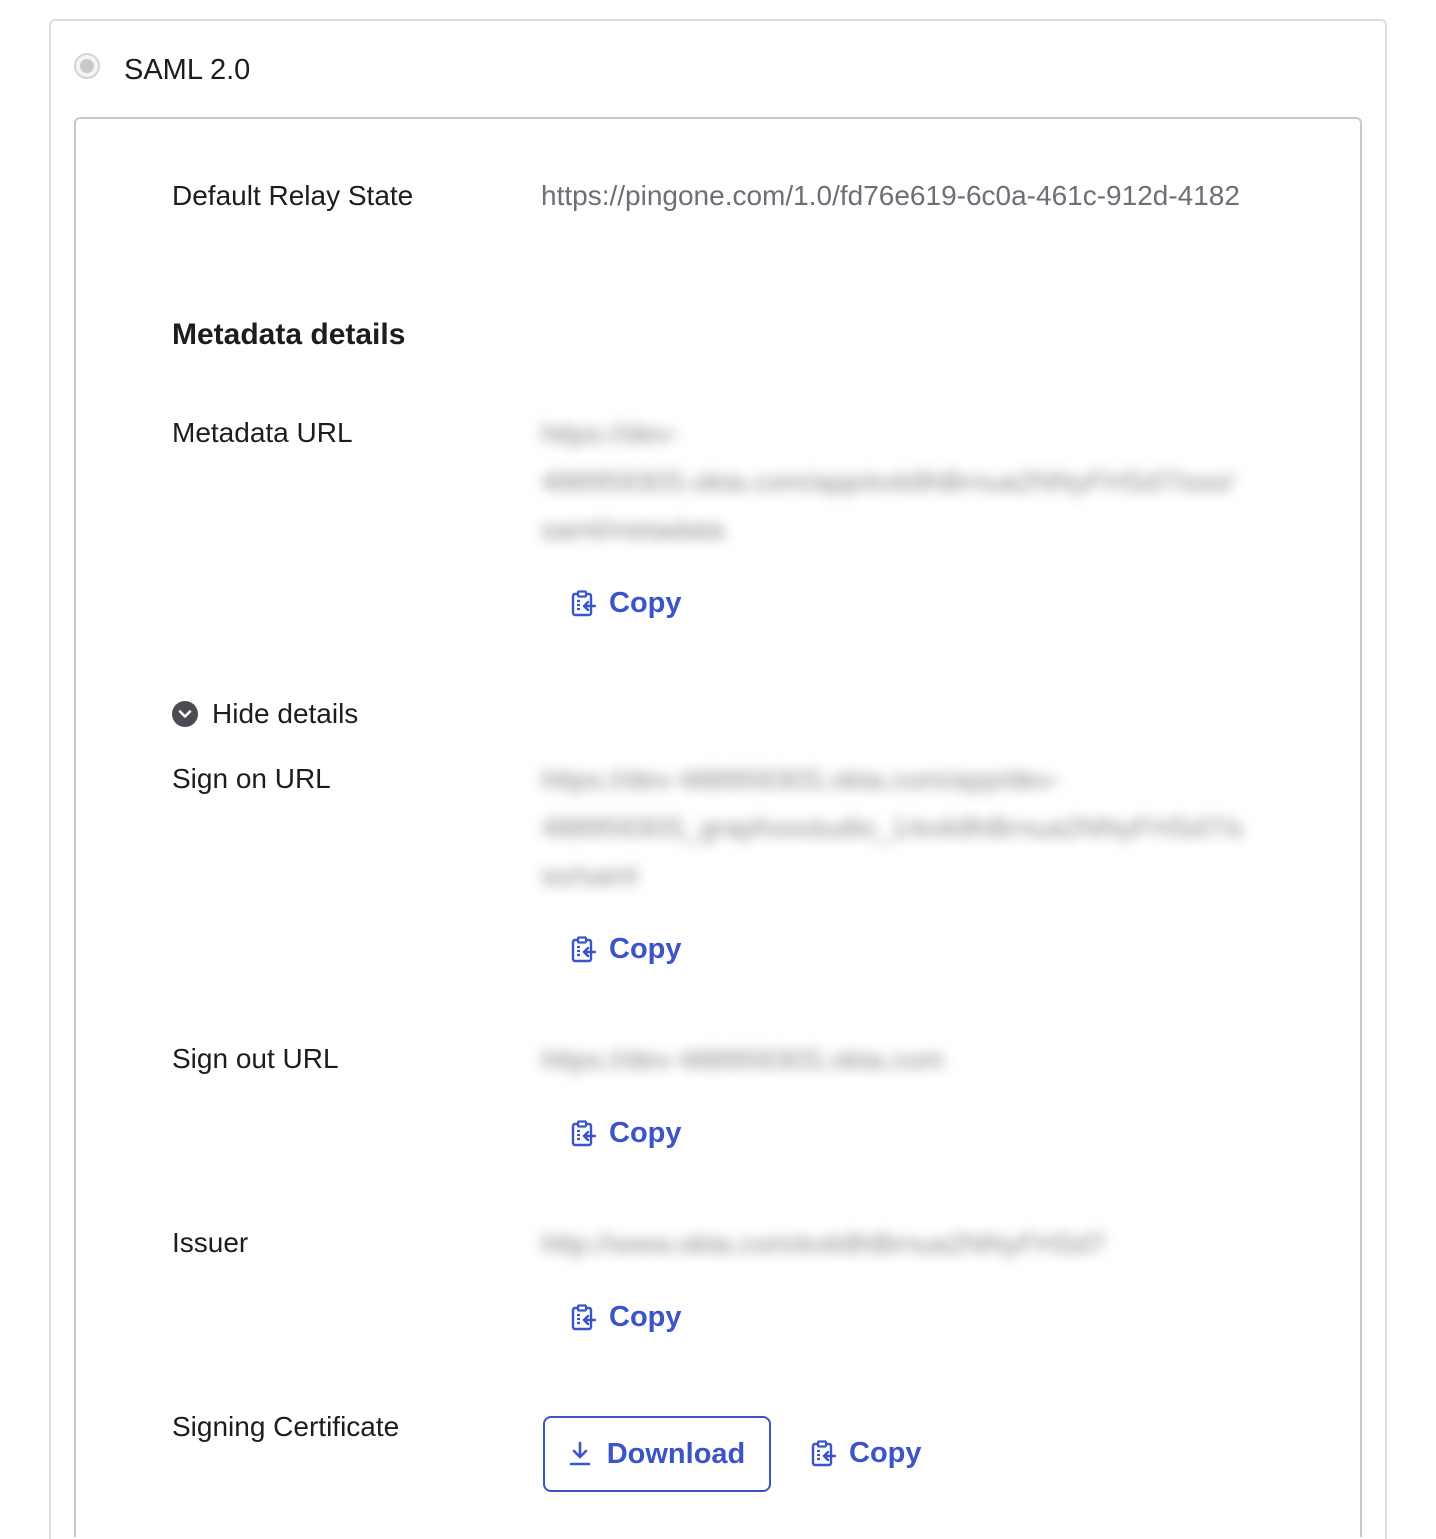 The image size is (1436, 1539). I want to click on metadata-url-line: saml/metadata, so click(633, 529).